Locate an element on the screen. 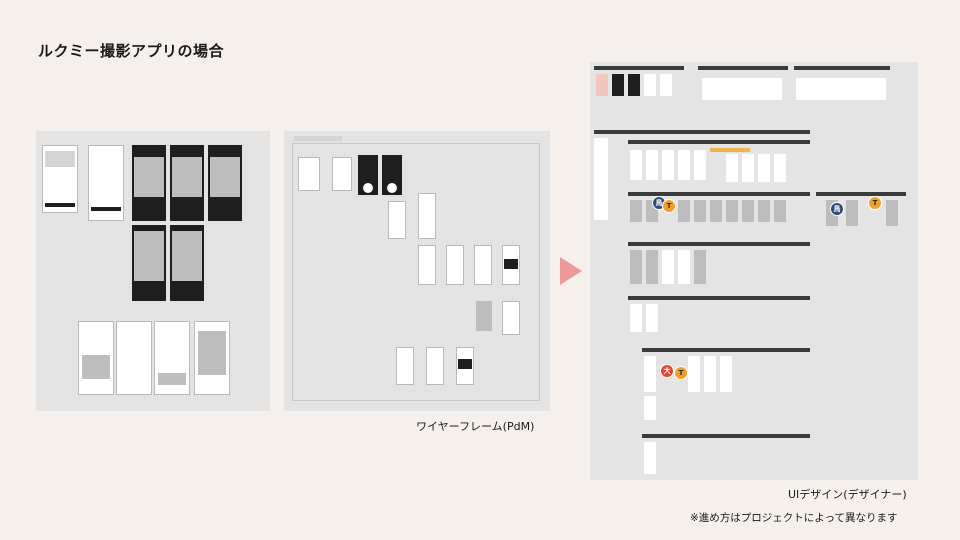 Image resolution: width=960 pixels, height=540 pixels. ui-design-caption: UIデザイン(デザイナー) is located at coordinates (847, 494).